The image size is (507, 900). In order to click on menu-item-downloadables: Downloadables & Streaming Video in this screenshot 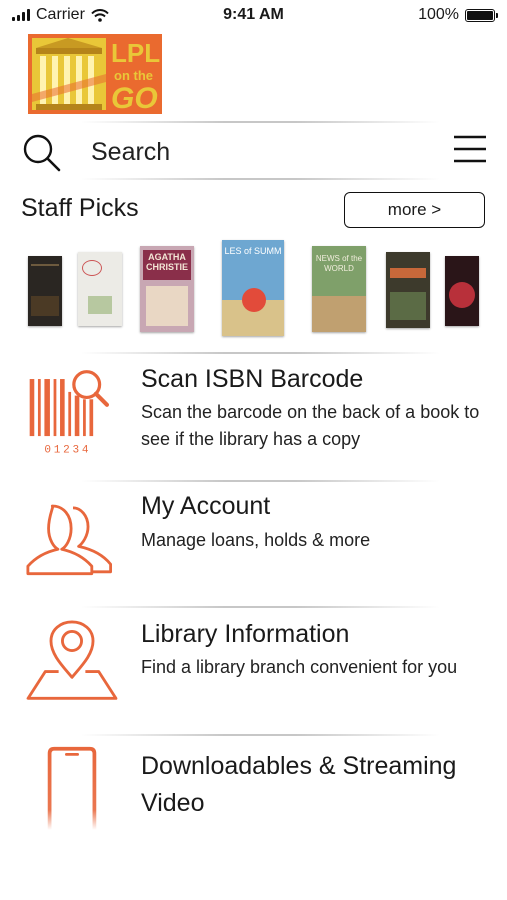, I will do `click(253, 795)`.